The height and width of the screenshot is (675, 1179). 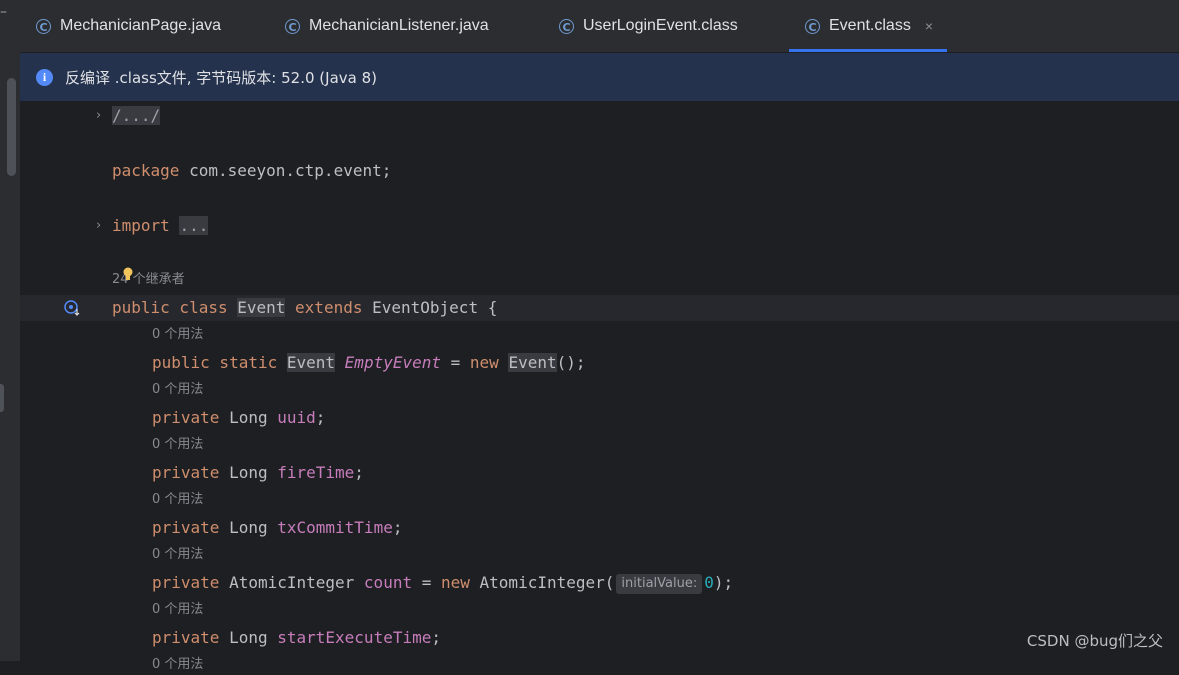 I want to click on side-panel-handle, so click(x=2, y=398).